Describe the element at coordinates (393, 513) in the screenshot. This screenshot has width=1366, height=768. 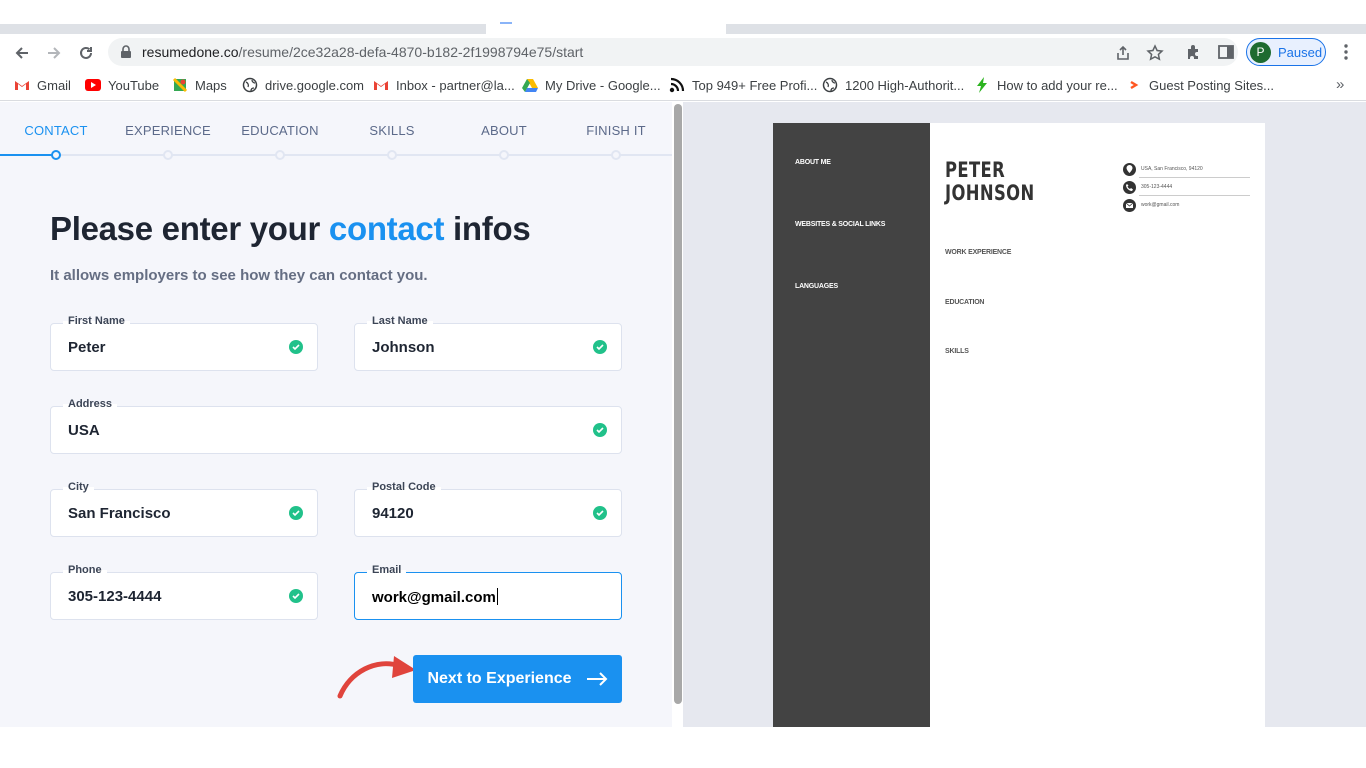
I see `postal-code-value: 94120` at that location.